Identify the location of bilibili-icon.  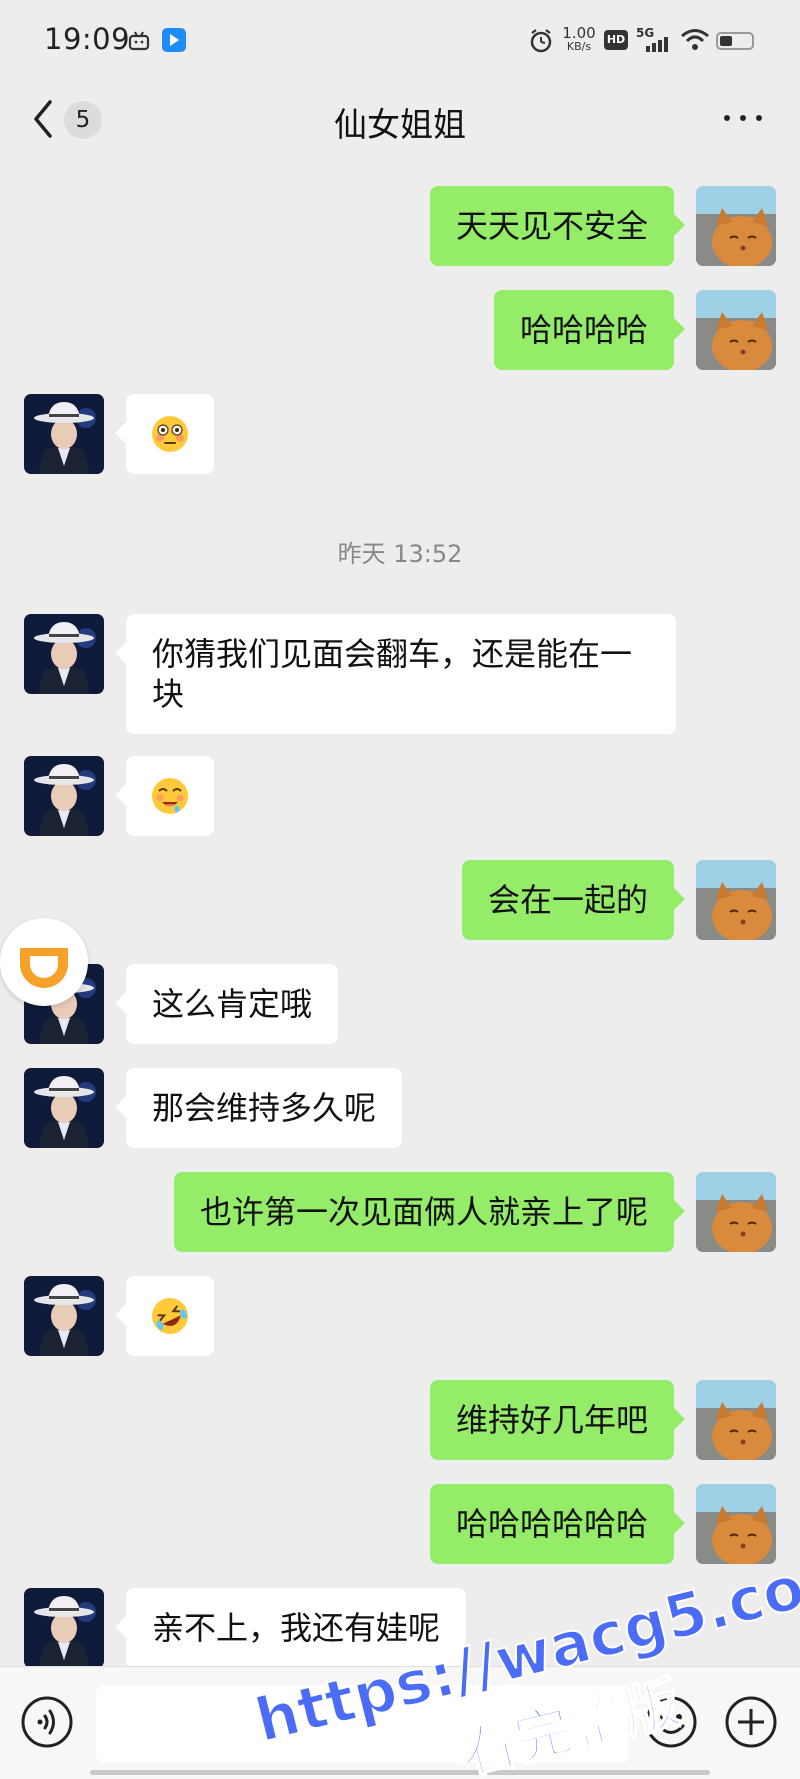
(139, 41).